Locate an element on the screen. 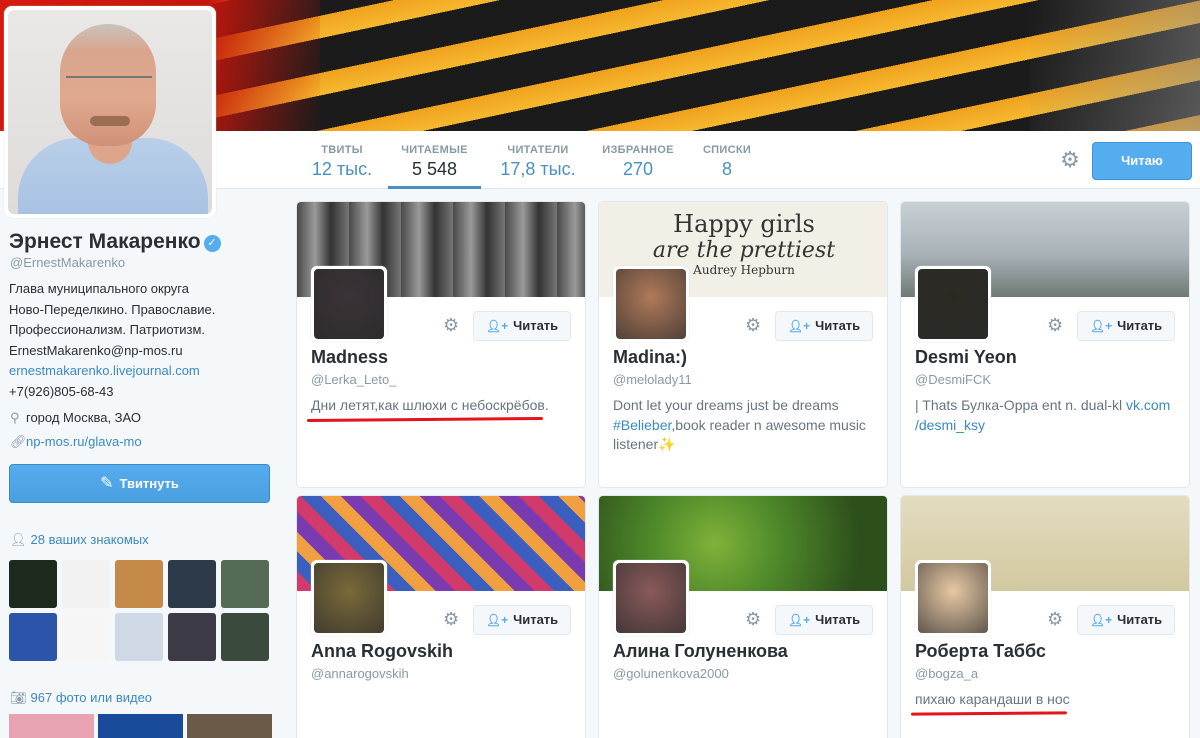 The image size is (1200, 738). bio-link: ernestmakarenko.livejournal.com is located at coordinates (119, 371).